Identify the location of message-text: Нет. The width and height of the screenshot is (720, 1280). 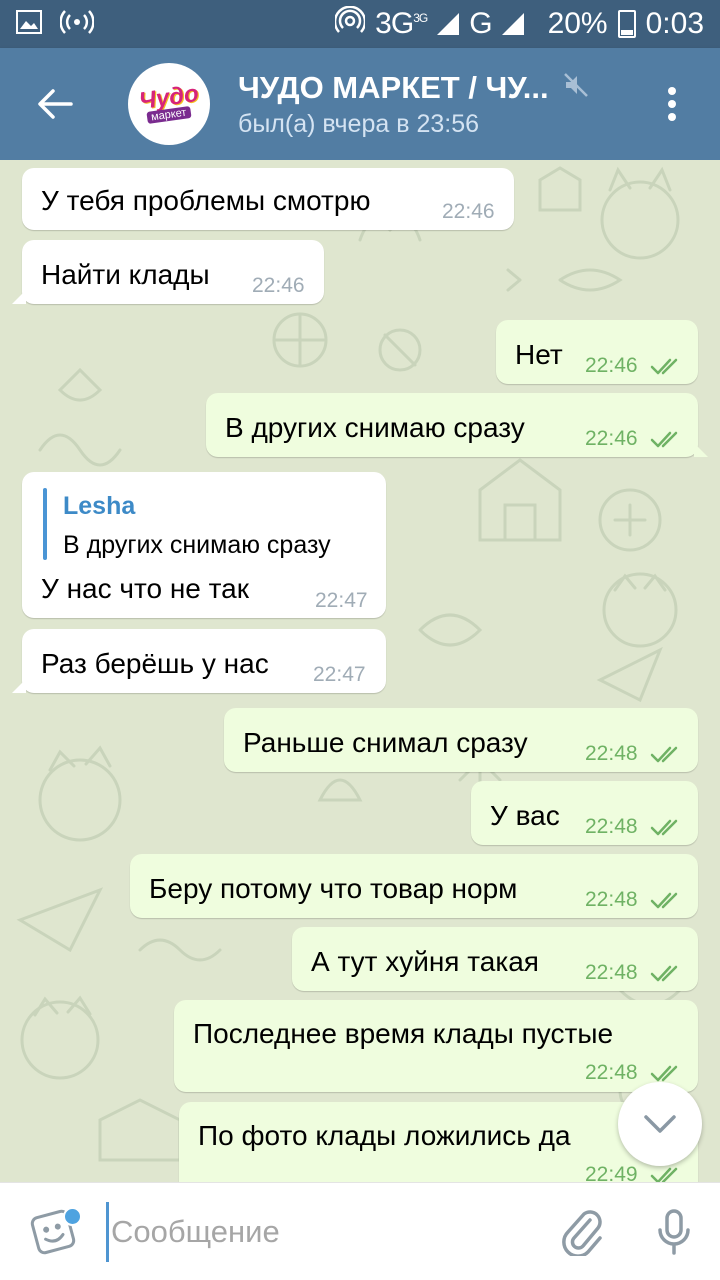
(539, 354).